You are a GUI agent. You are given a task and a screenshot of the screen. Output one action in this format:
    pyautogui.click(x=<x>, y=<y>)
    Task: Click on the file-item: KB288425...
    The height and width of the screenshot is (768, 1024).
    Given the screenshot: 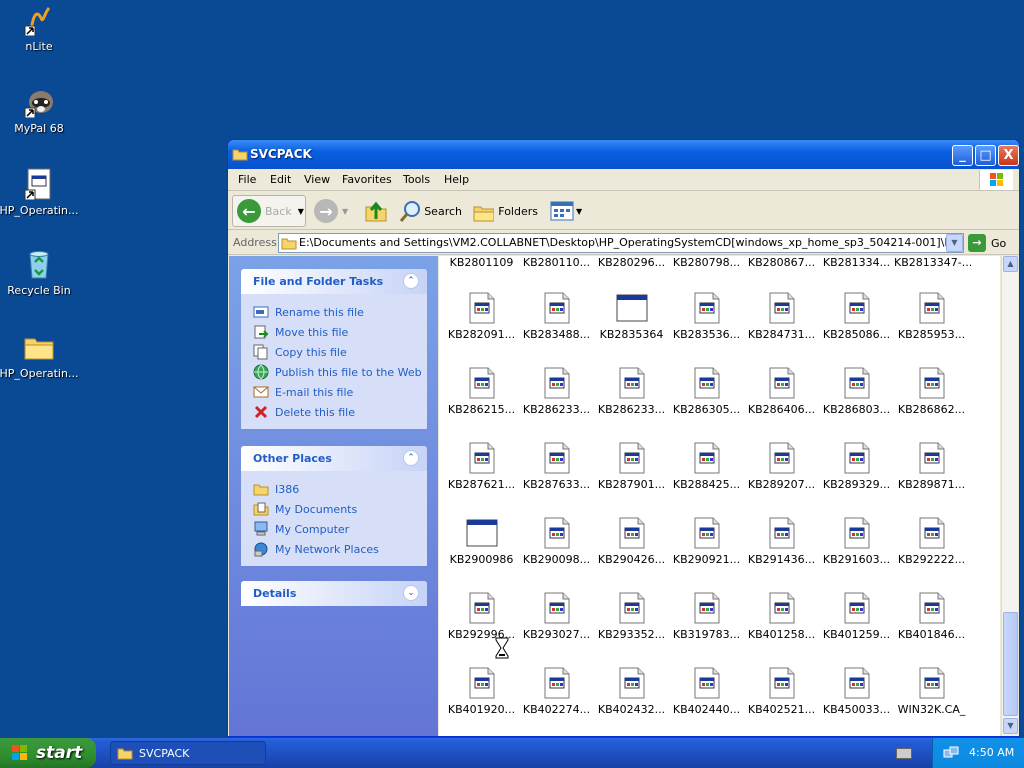 What is the action you would take?
    pyautogui.click(x=706, y=466)
    